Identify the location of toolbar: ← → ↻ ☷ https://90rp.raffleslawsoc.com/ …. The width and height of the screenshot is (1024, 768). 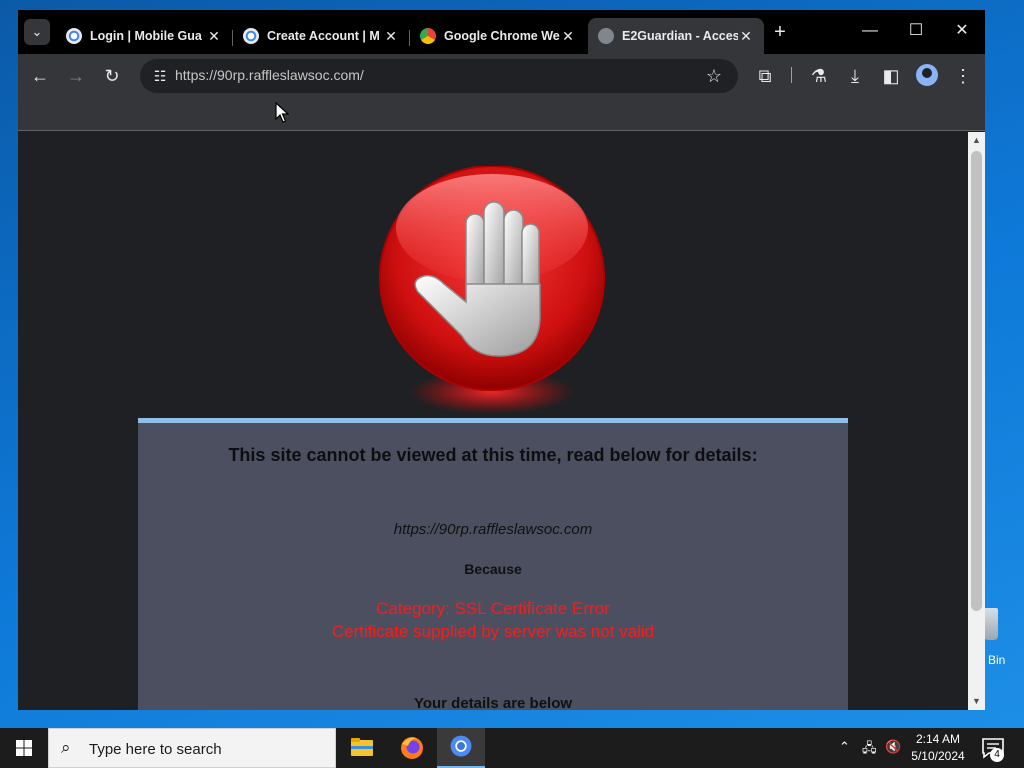
(501, 76).